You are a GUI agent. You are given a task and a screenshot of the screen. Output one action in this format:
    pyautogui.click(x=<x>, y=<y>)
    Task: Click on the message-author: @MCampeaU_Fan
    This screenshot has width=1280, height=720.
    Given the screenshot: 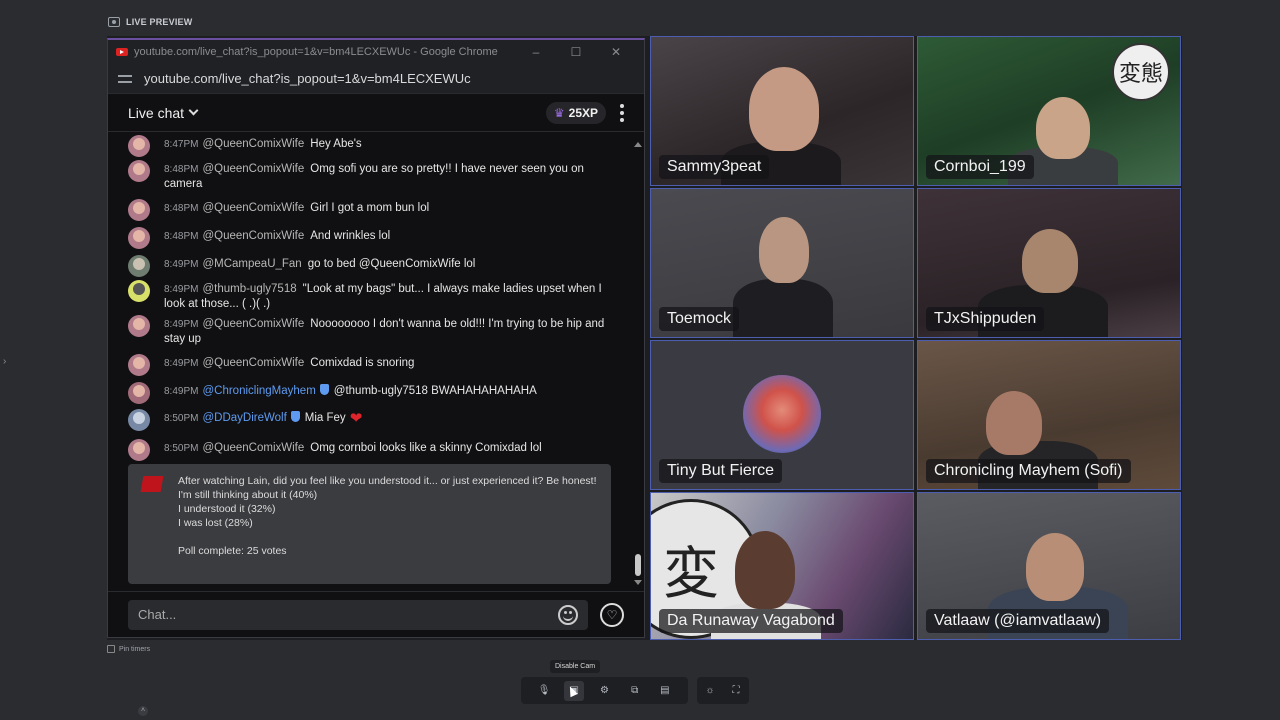 What is the action you would take?
    pyautogui.click(x=251, y=264)
    